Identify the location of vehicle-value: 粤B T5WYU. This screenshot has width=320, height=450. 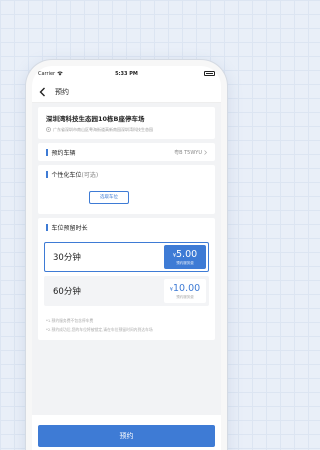
(190, 152).